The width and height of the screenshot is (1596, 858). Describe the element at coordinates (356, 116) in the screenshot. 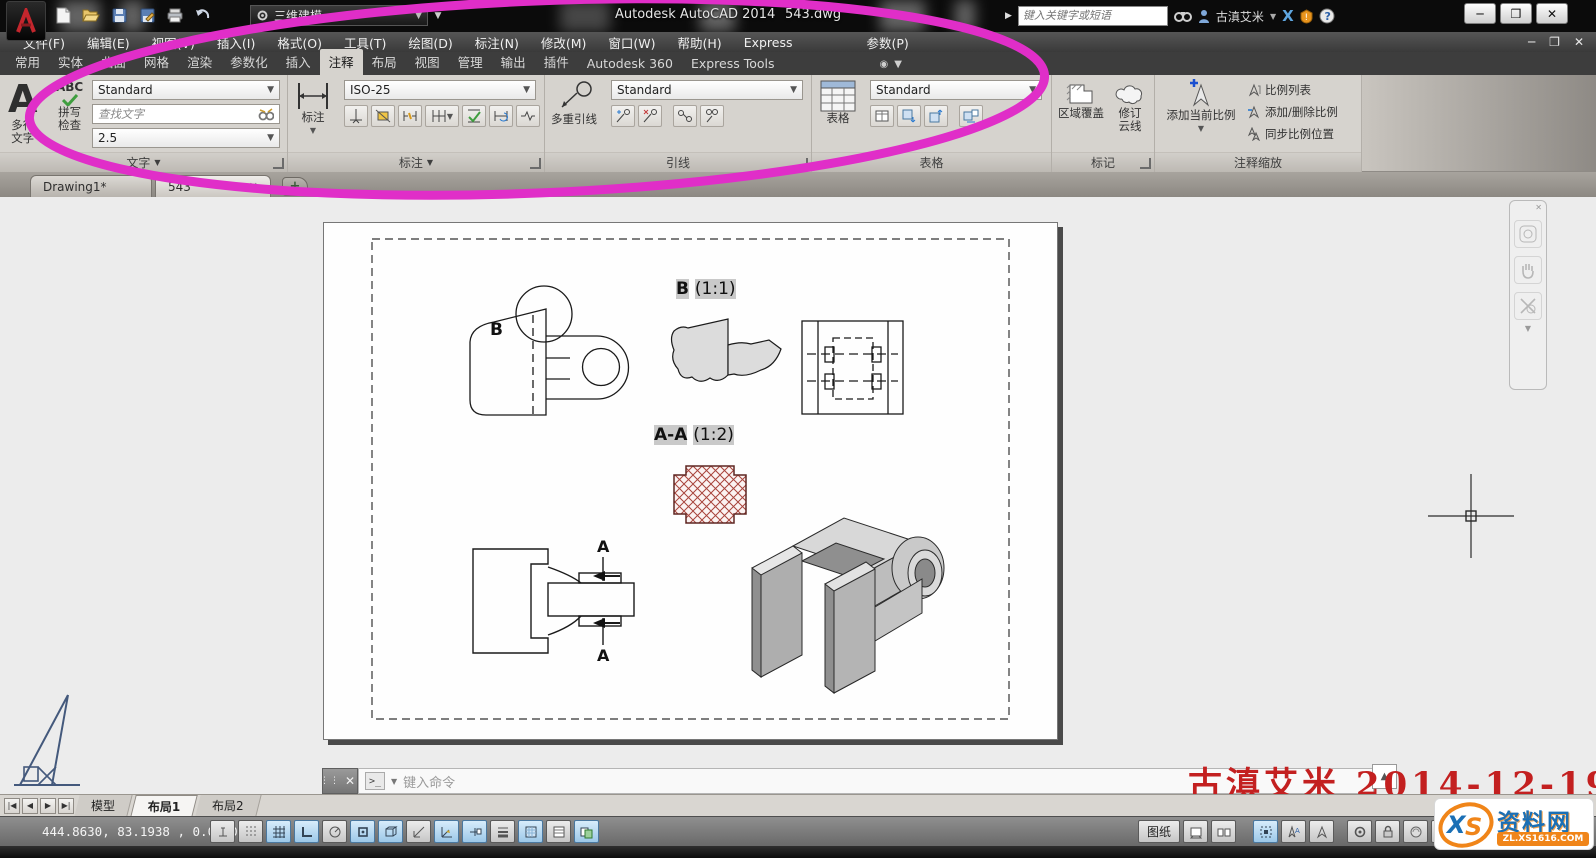

I see `dim-baseline-button` at that location.